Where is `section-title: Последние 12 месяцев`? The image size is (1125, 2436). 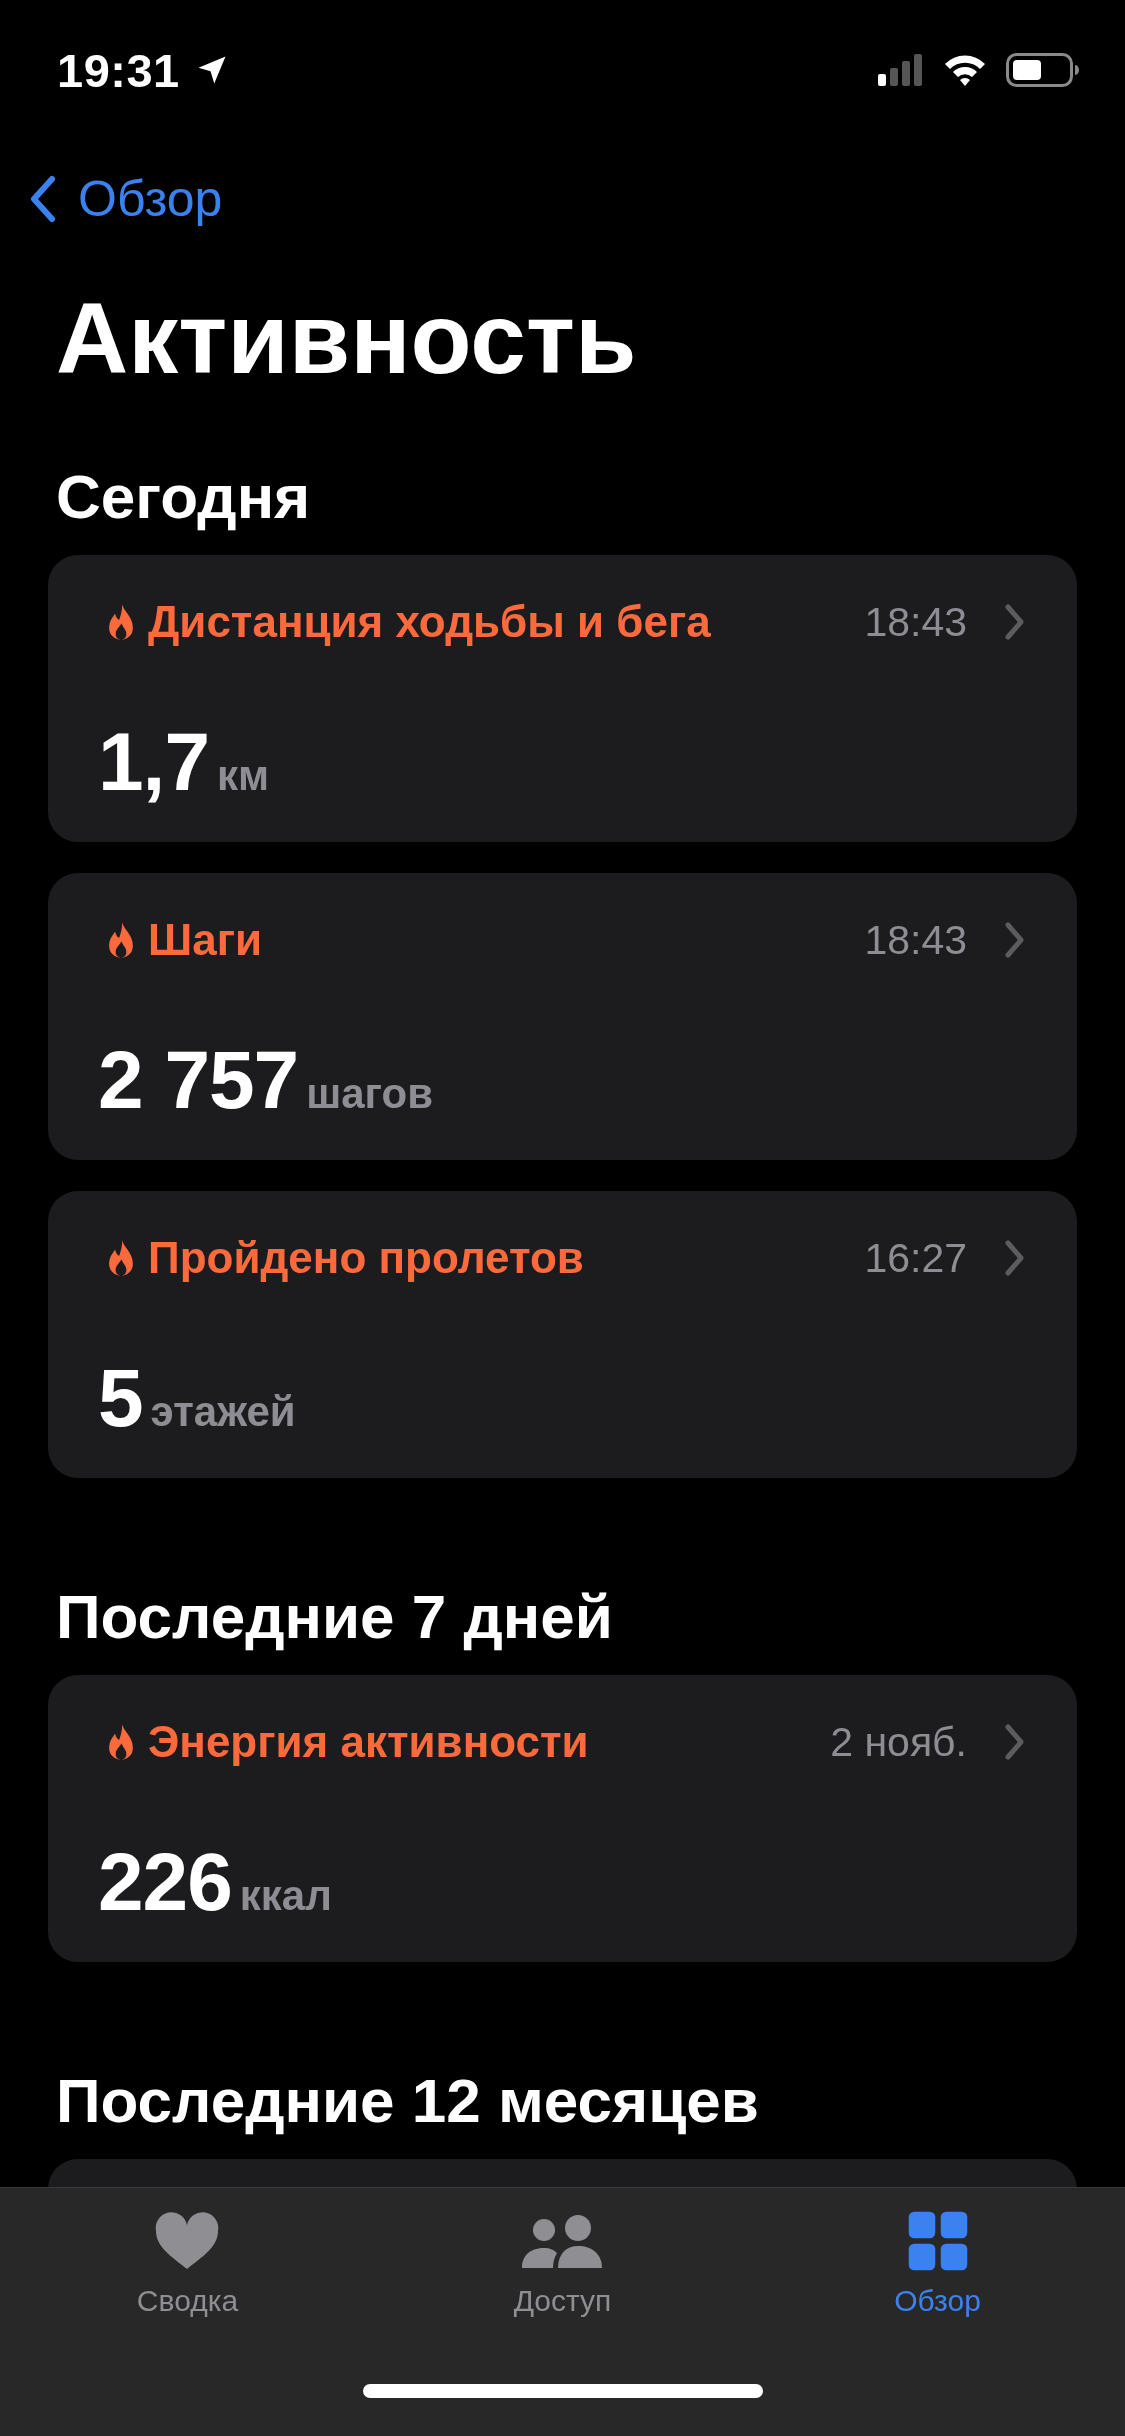 section-title: Последние 12 месяцев is located at coordinates (408, 2101).